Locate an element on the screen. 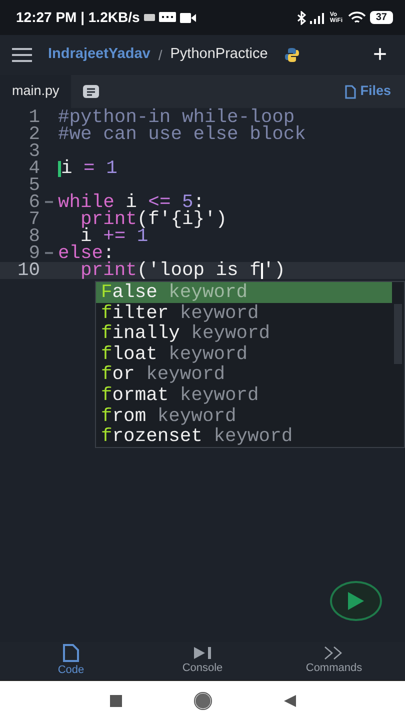  menu-icon is located at coordinates (22, 55).